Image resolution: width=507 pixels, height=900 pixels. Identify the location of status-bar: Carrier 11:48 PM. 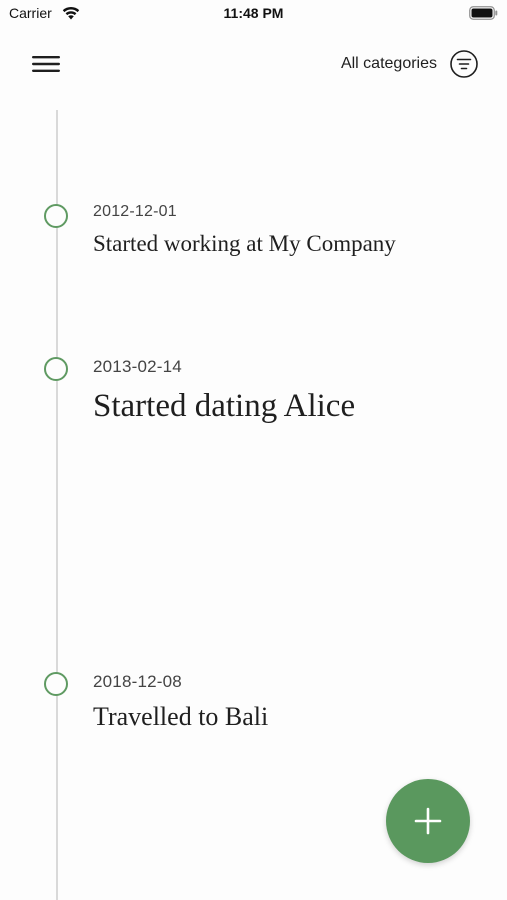
(253, 14).